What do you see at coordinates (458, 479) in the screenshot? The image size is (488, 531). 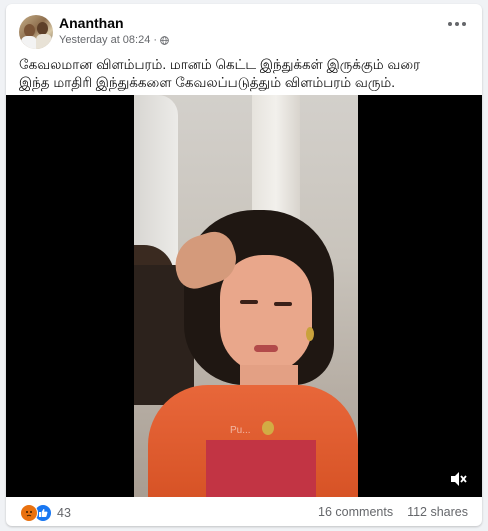 I see `mute-icon` at bounding box center [458, 479].